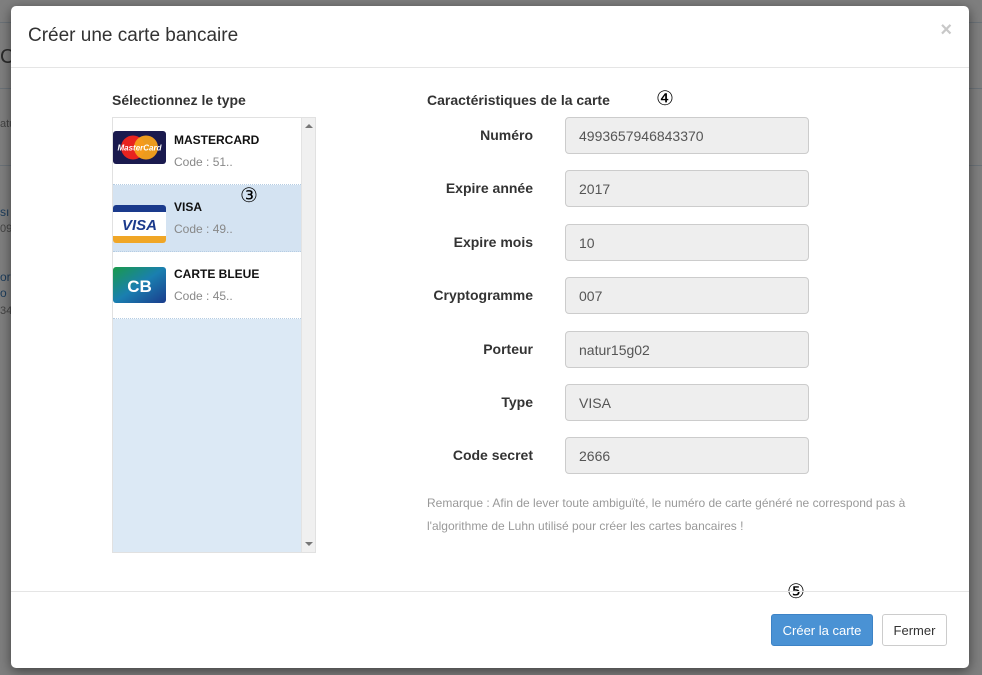 Image resolution: width=982 pixels, height=675 pixels. What do you see at coordinates (506, 135) in the screenshot?
I see `numero-label: Numéro` at bounding box center [506, 135].